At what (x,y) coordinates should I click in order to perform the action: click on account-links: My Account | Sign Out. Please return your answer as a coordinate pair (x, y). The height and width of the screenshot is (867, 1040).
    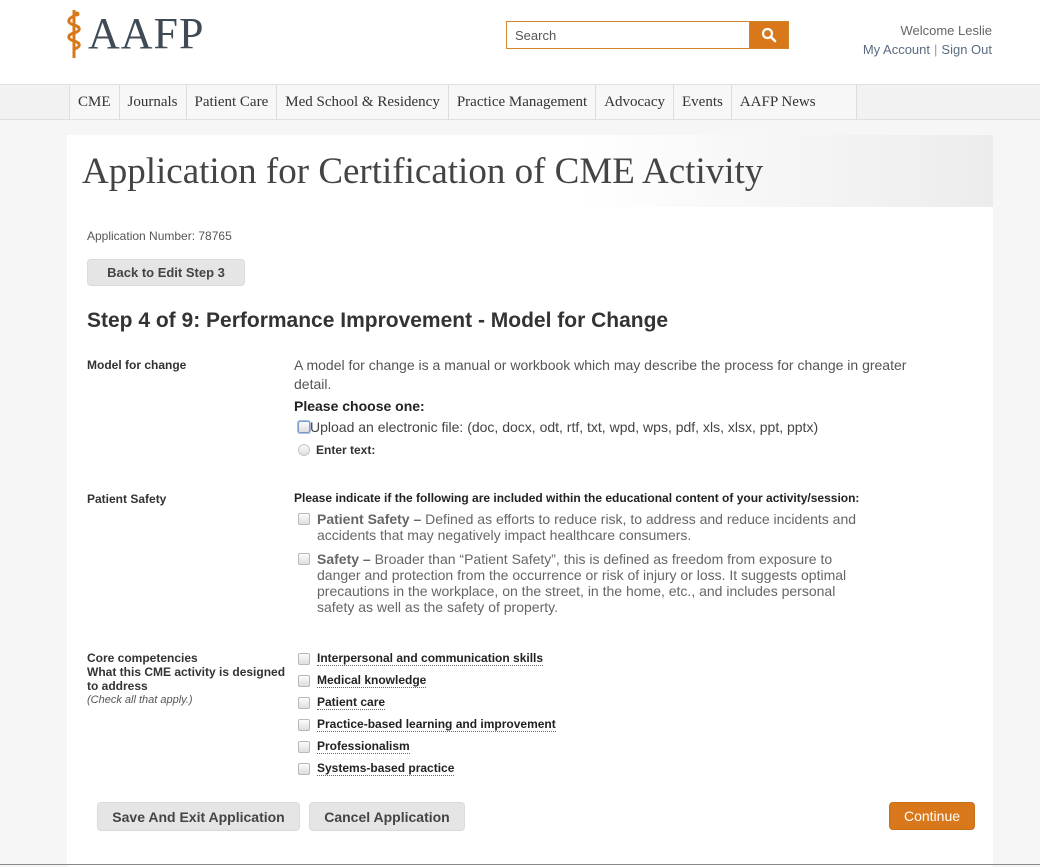
    Looking at the image, I should click on (927, 49).